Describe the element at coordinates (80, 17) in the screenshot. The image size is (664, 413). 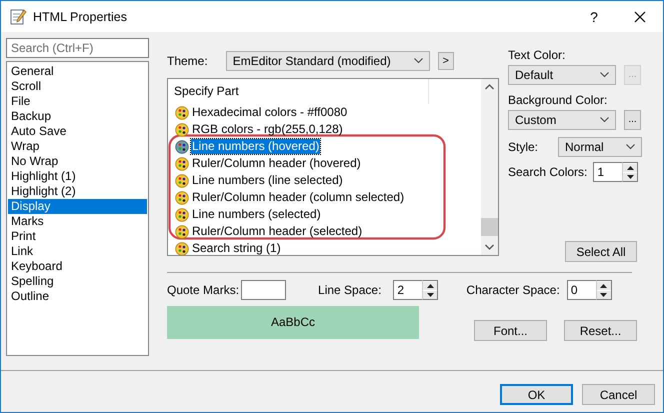
I see `window-title: HTML Properties` at that location.